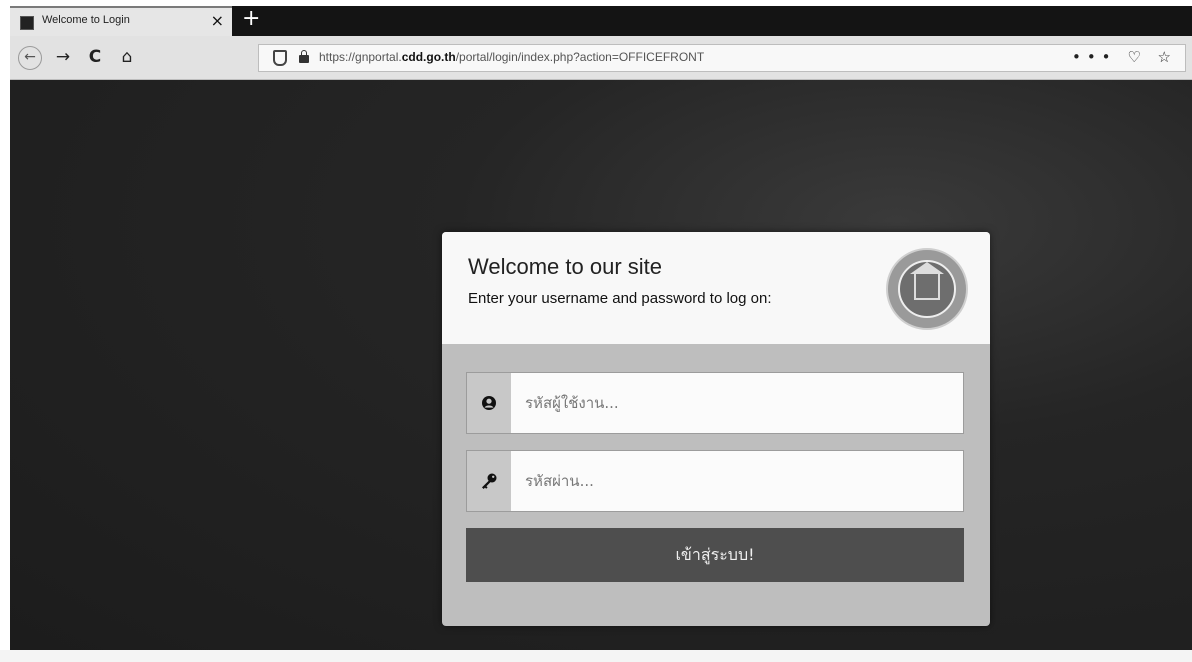 This screenshot has width=1192, height=662. I want to click on browser-tab: Welcome to Login ×, so click(121, 21).